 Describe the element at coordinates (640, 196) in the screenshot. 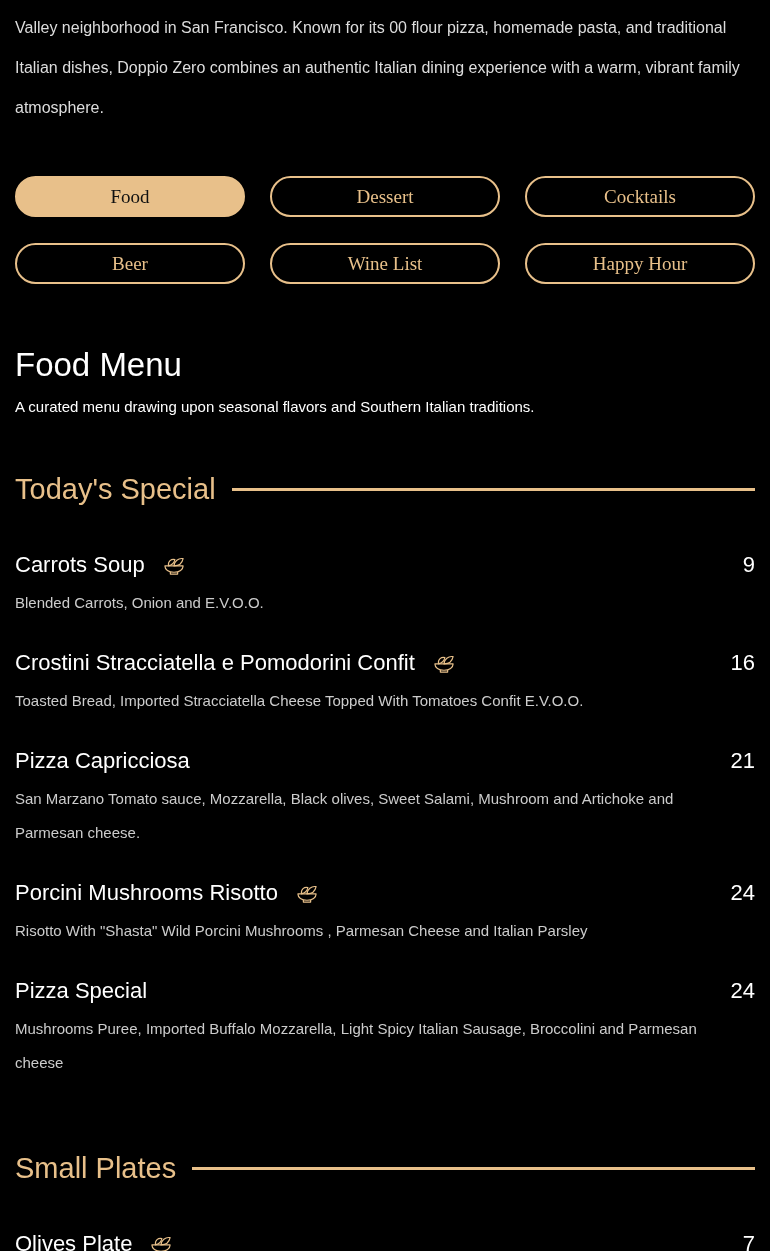

I see `menu-tab: Cocktails` at that location.